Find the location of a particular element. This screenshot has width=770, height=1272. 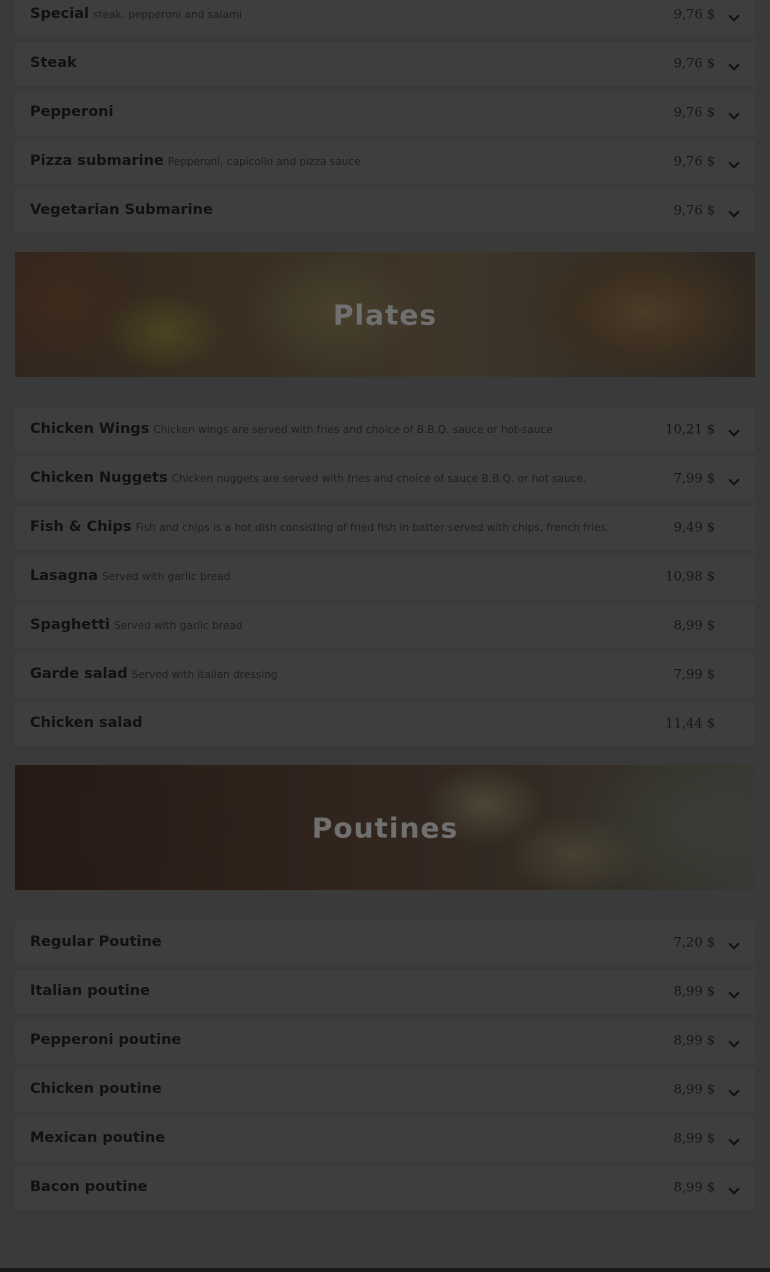

menu-item-bacon-poutine: Bacon poutine 8,99 $ is located at coordinates (385, 1188).